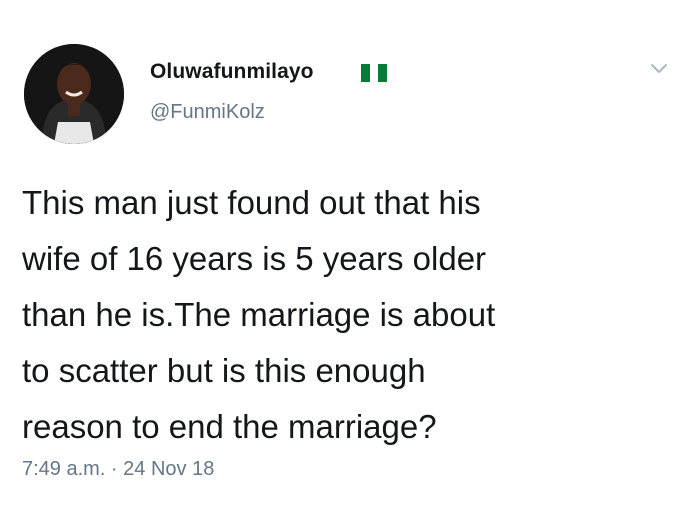  What do you see at coordinates (259, 314) in the screenshot?
I see `tweet-text-line: than he is.The marriage is about` at bounding box center [259, 314].